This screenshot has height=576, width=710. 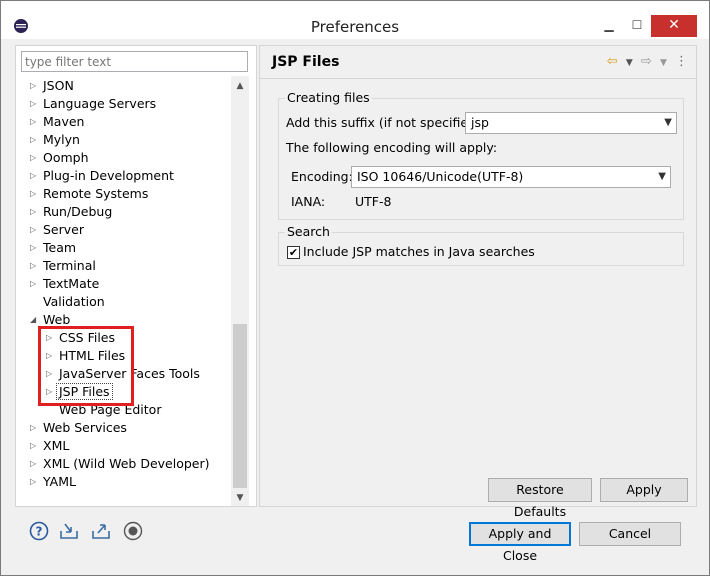 I want to click on tree-item: ▷ Oomph, so click(x=59, y=158).